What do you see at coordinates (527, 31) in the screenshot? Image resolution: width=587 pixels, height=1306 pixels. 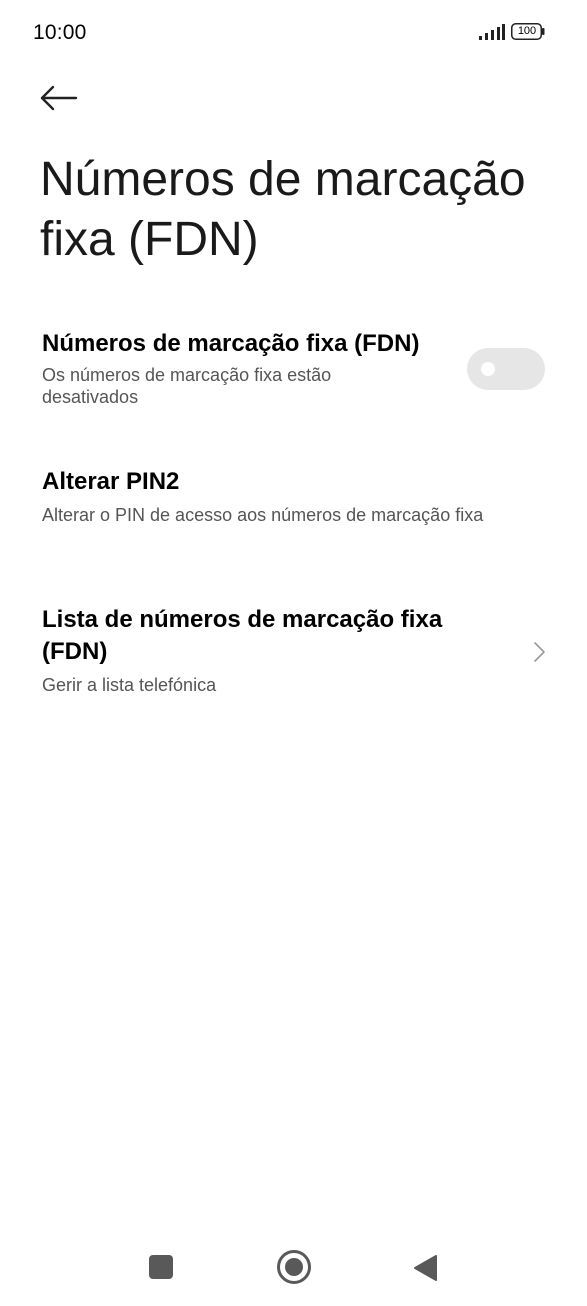 I see `battery-level: 100` at bounding box center [527, 31].